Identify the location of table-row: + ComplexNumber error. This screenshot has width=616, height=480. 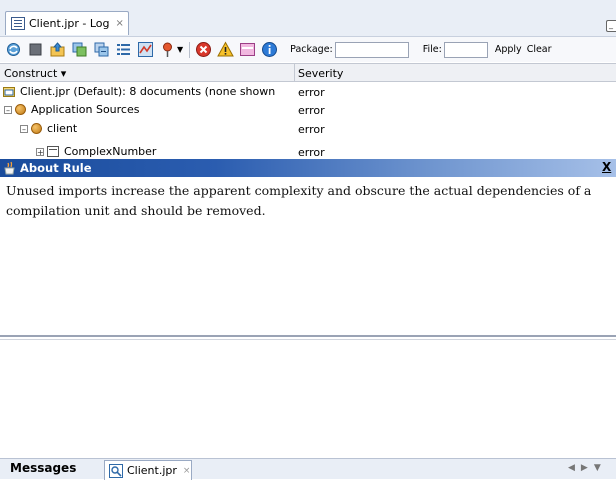
(308, 149).